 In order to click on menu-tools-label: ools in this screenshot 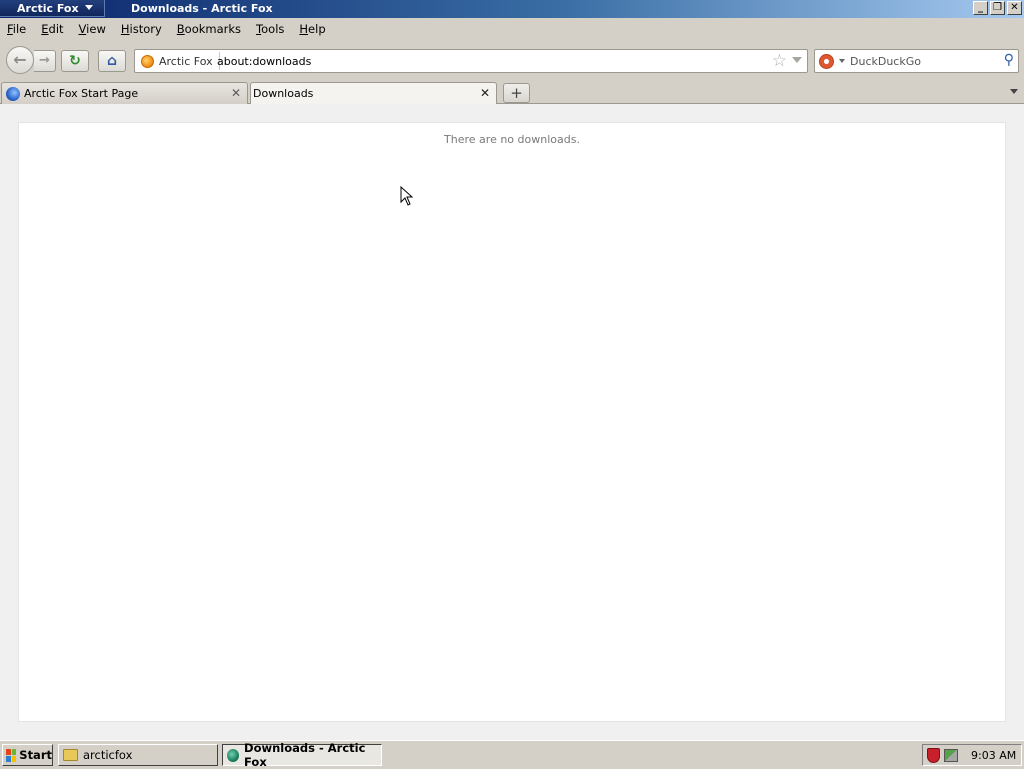, I will do `click(273, 29)`.